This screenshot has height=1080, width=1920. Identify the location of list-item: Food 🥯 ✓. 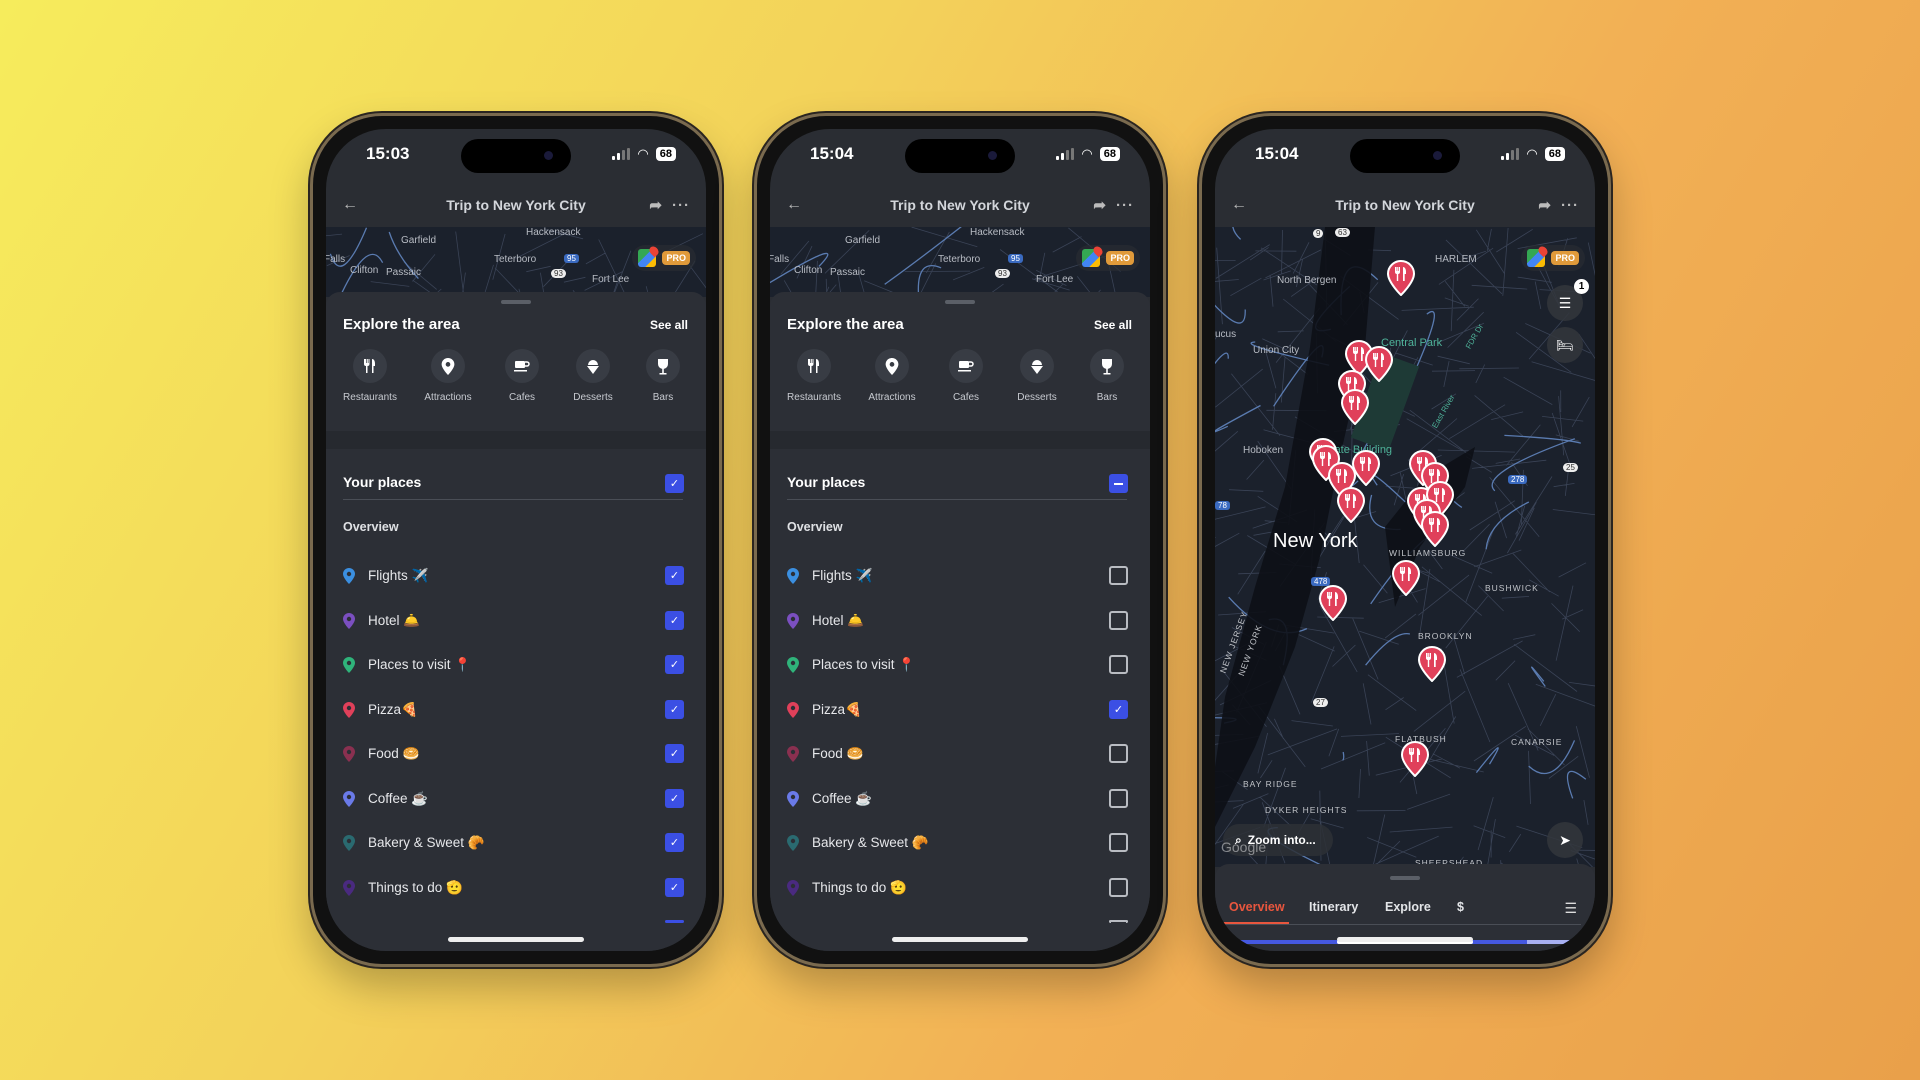
(516, 754).